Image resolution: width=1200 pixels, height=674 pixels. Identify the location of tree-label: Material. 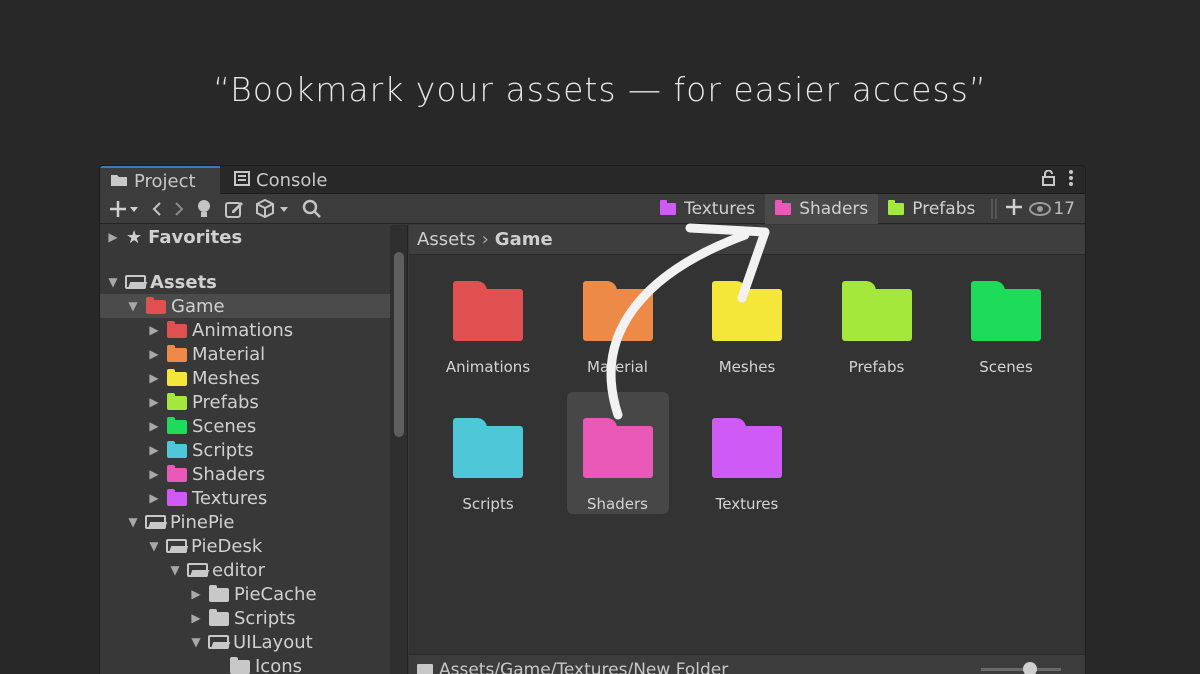
(229, 354).